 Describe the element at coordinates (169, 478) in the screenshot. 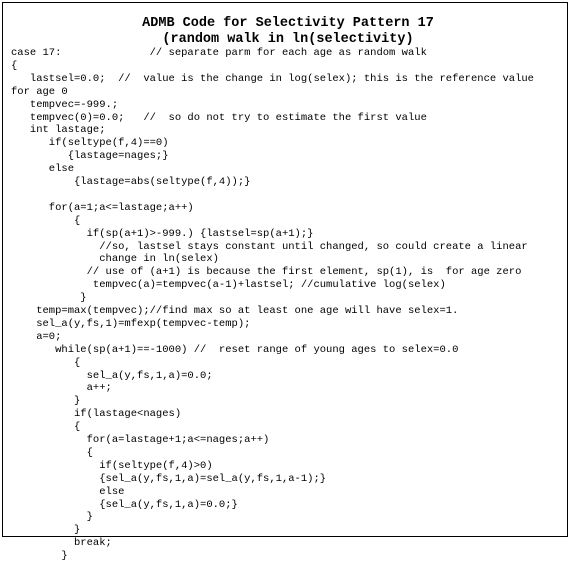

I see `code-line: {sel_a(y,fs,1,a)=sel_a(y,fs,1,a-1);}` at that location.